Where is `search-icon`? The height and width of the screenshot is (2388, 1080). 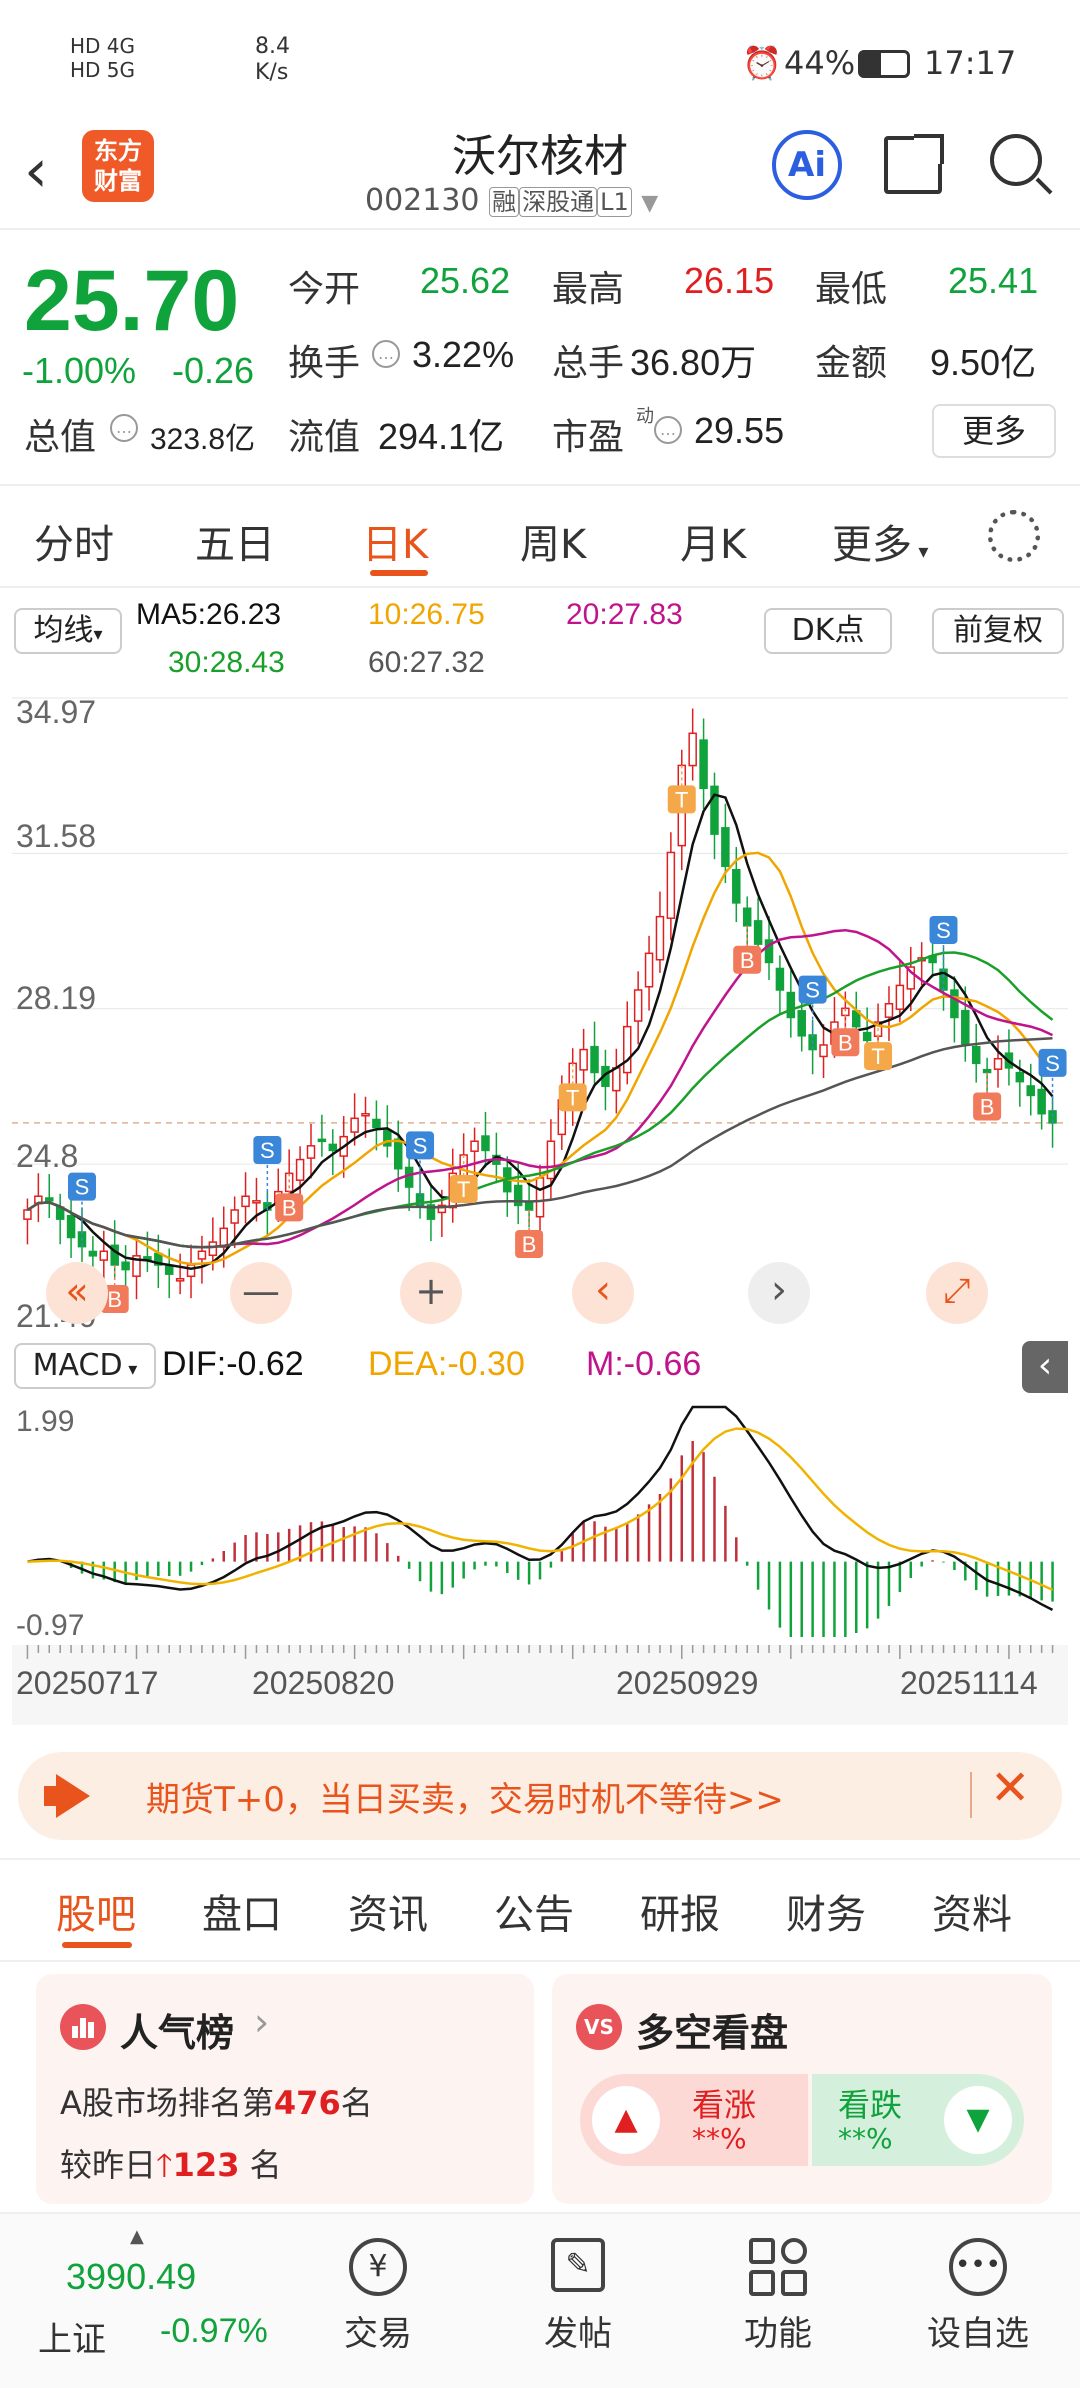 search-icon is located at coordinates (1016, 160).